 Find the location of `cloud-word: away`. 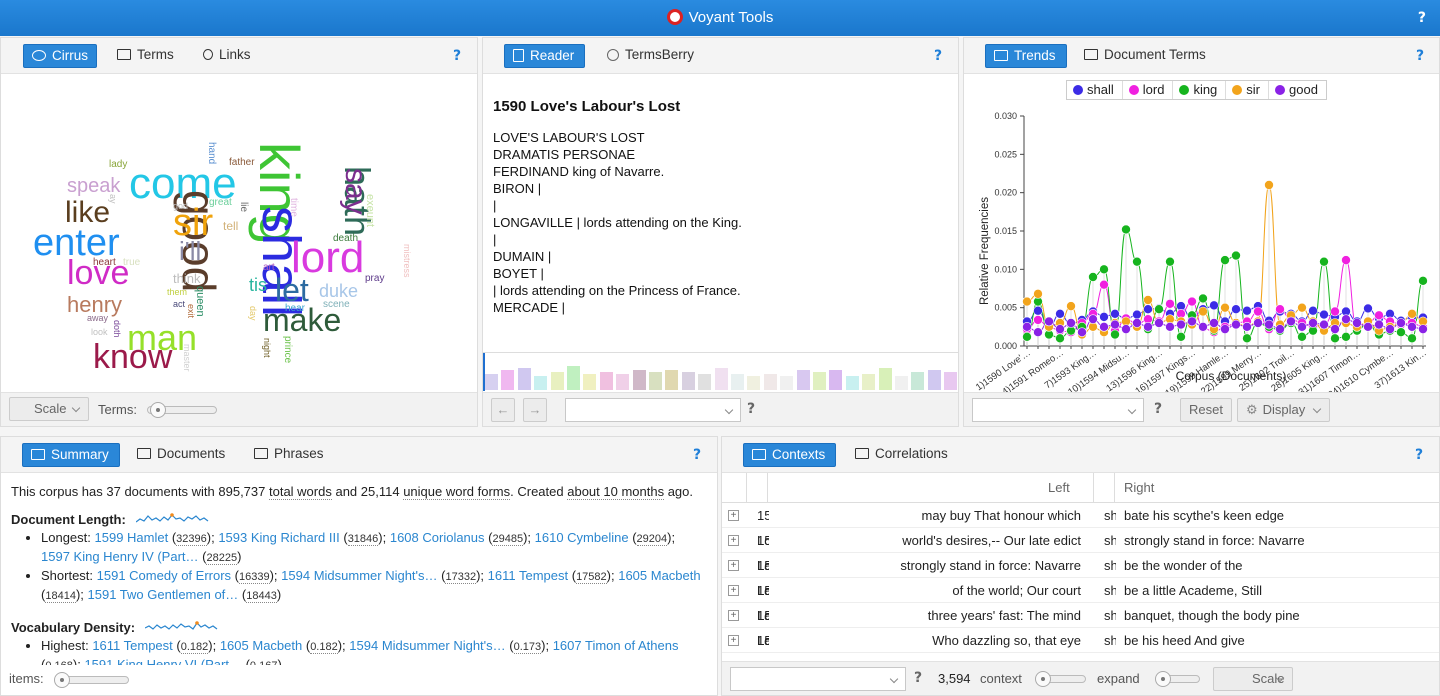

cloud-word: away is located at coordinates (97, 318).